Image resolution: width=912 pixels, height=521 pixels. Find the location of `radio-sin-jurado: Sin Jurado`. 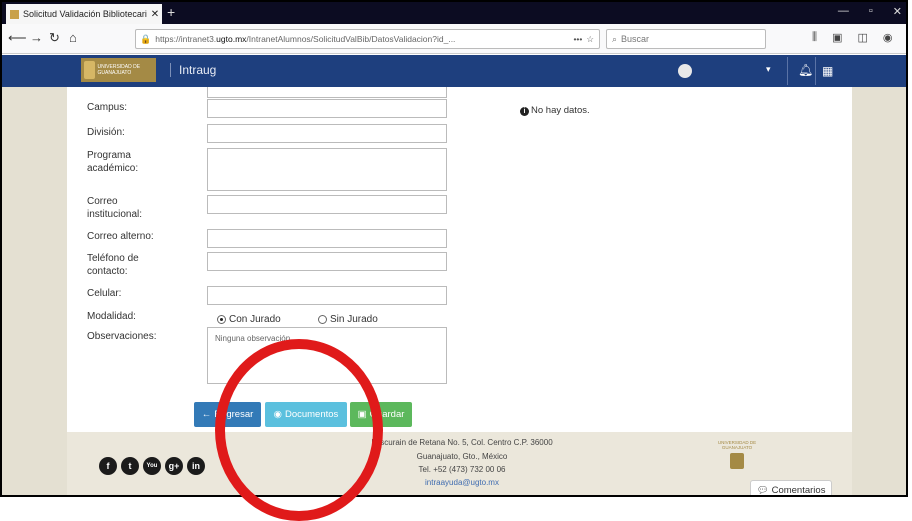

radio-sin-jurado: Sin Jurado is located at coordinates (348, 319).